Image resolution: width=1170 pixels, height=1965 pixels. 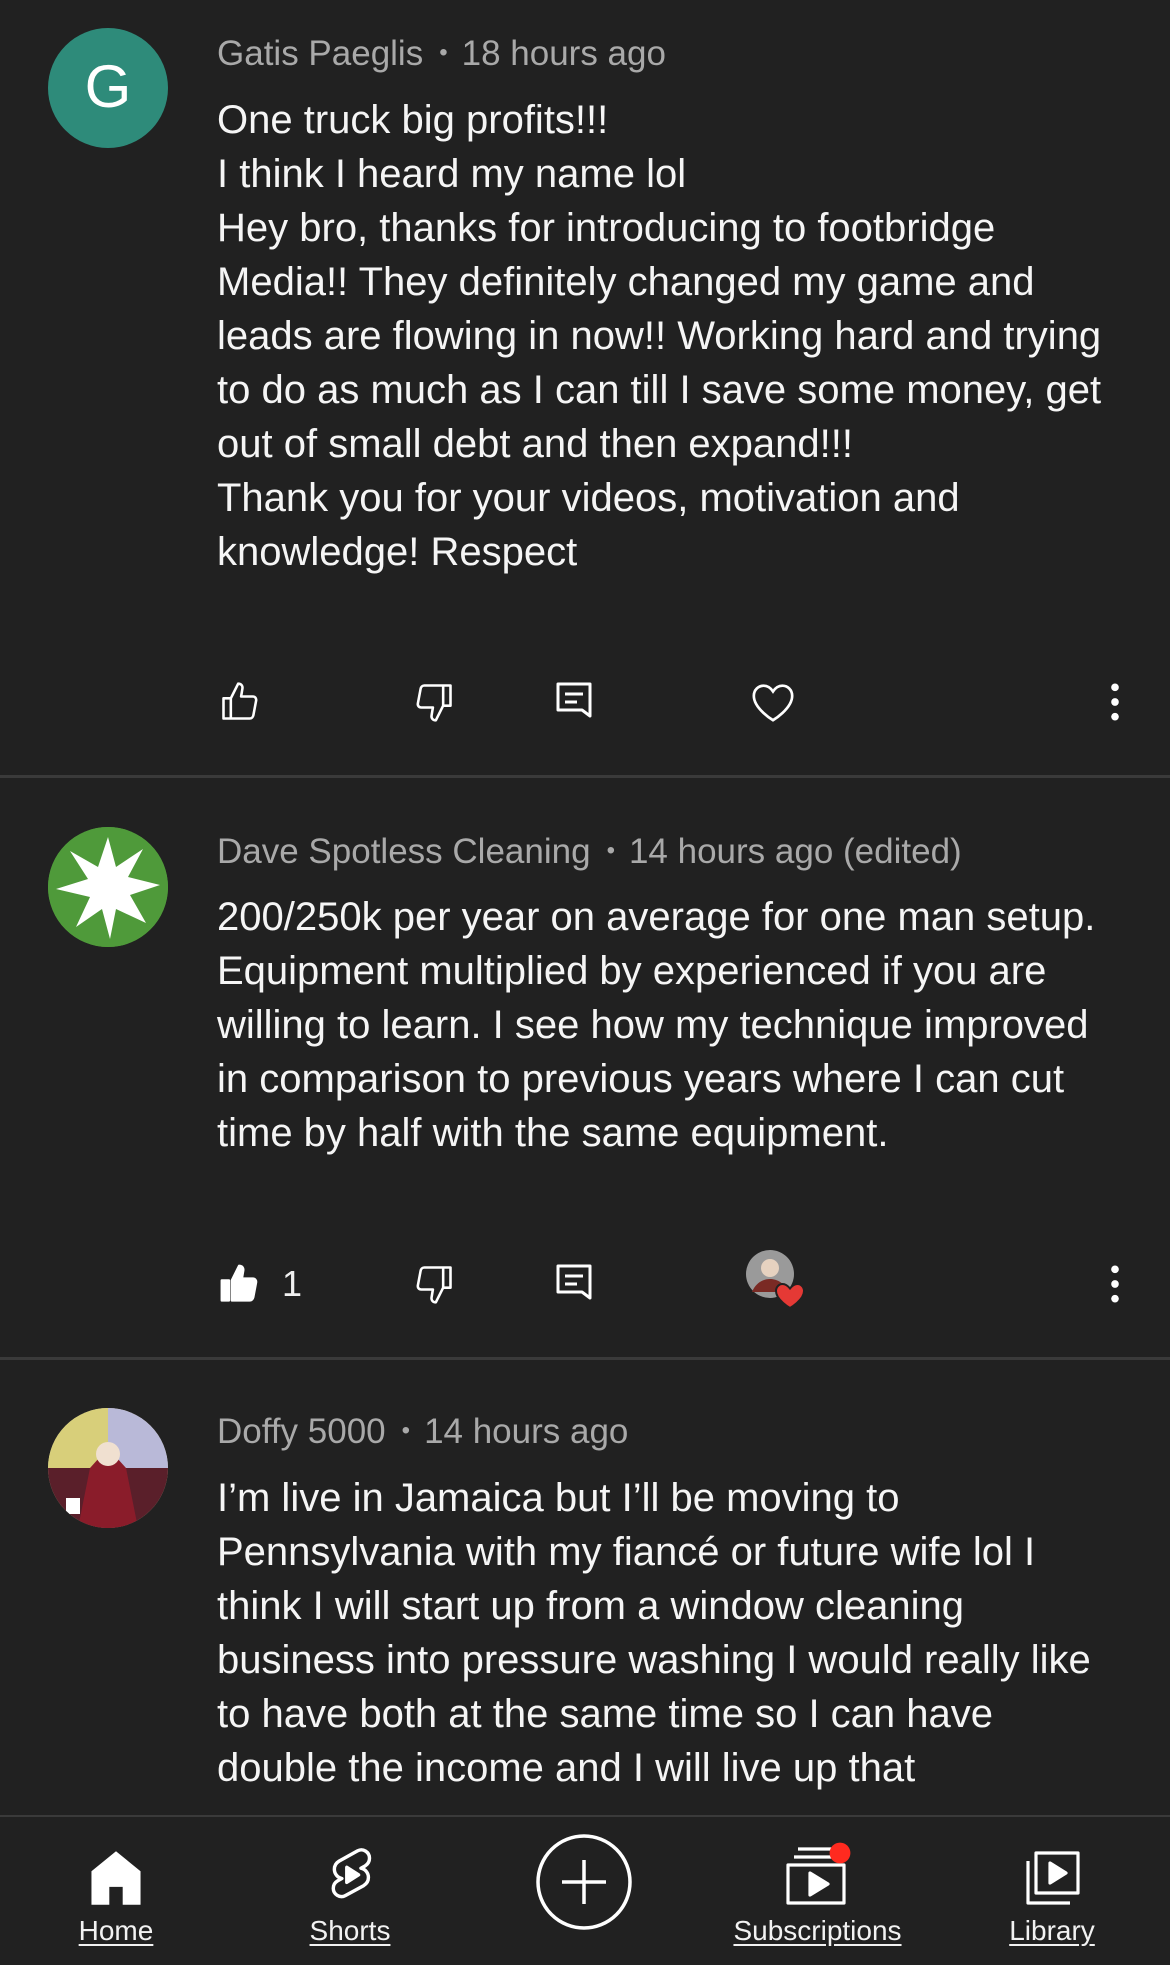 I want to click on home-icon, so click(x=116, y=1878).